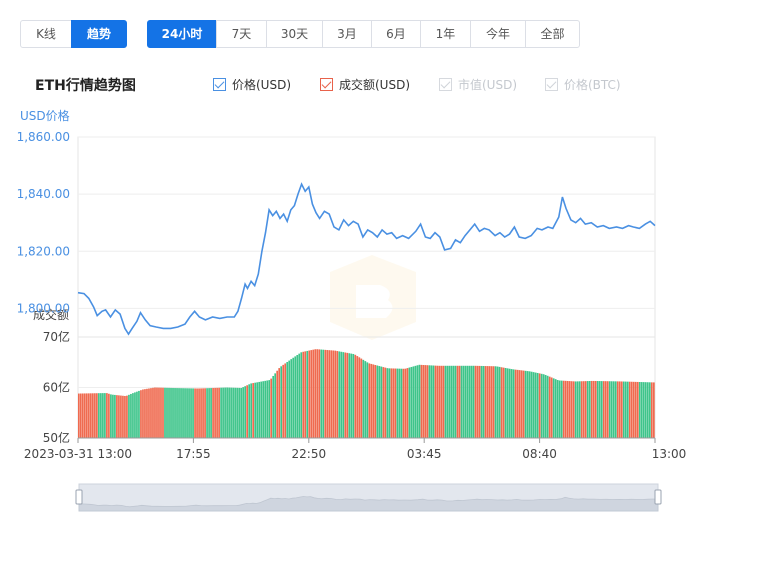 This screenshot has height=563, width=780. Describe the element at coordinates (43, 137) in the screenshot. I see `price-tick-label: 1,860.00` at that location.